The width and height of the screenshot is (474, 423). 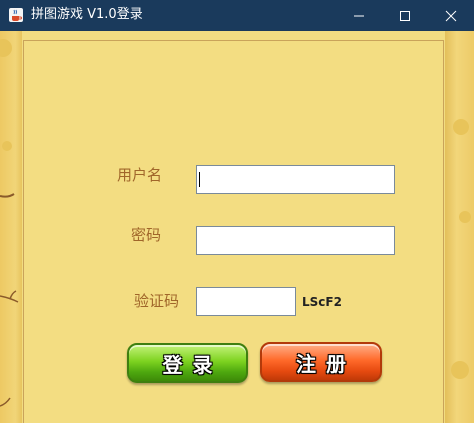 I want to click on password-field, so click(x=295, y=240).